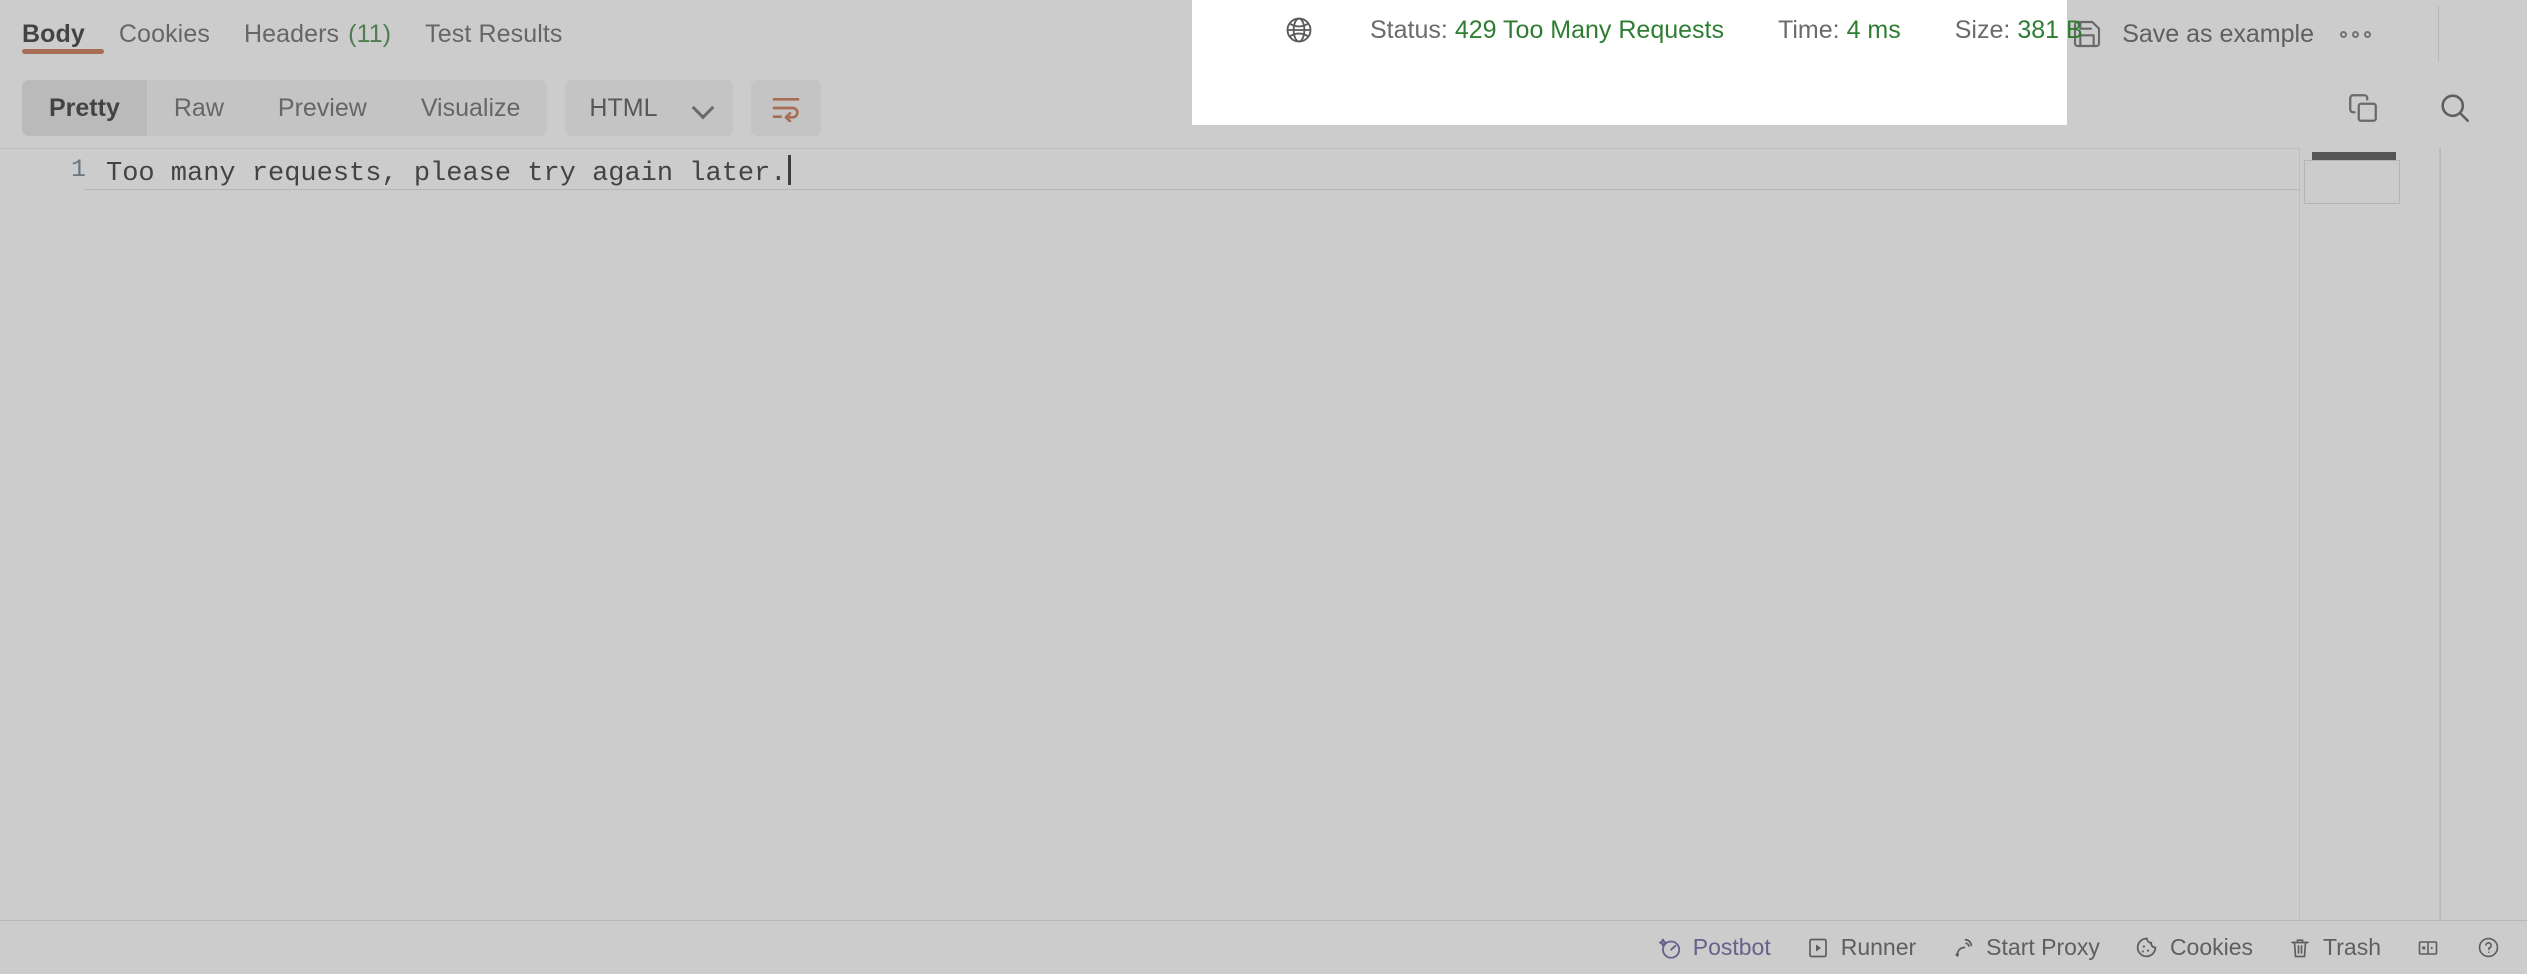  I want to click on tab-test-results-label: Test Results, so click(494, 33).